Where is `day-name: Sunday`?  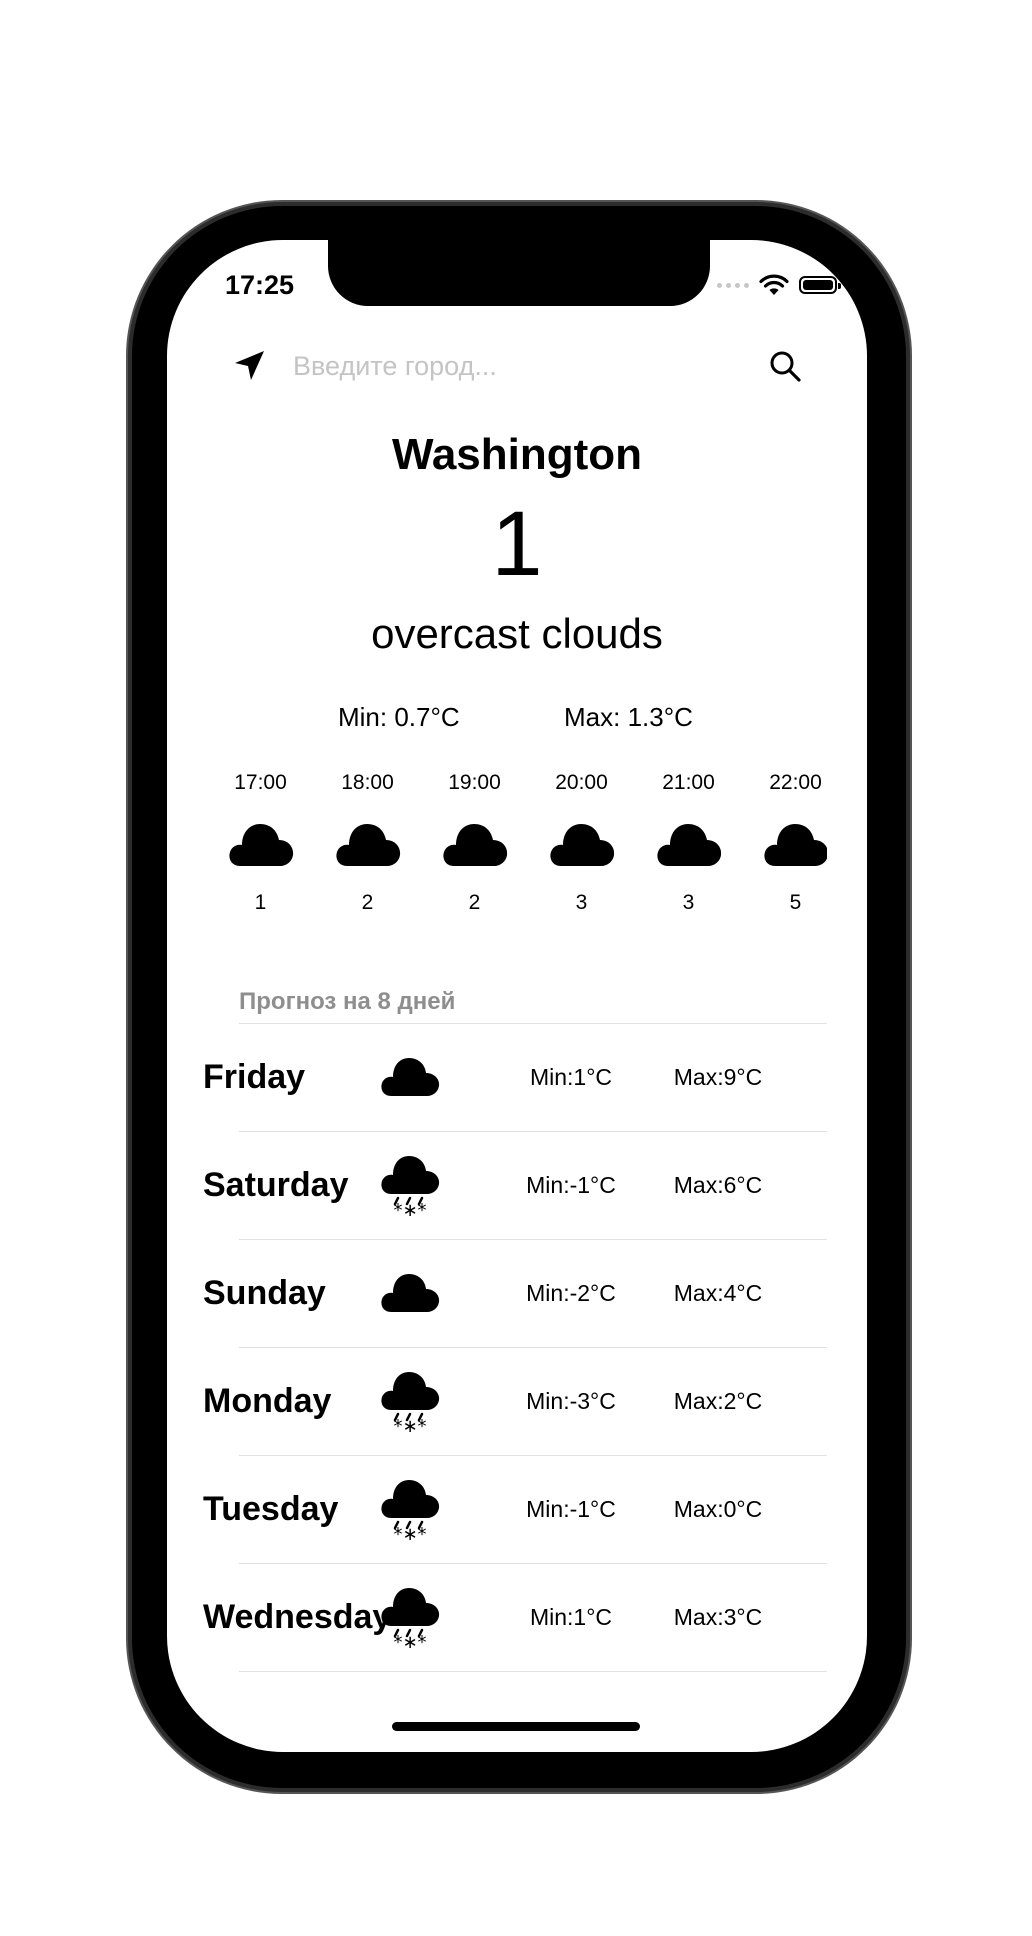
day-name: Sunday is located at coordinates (264, 1293).